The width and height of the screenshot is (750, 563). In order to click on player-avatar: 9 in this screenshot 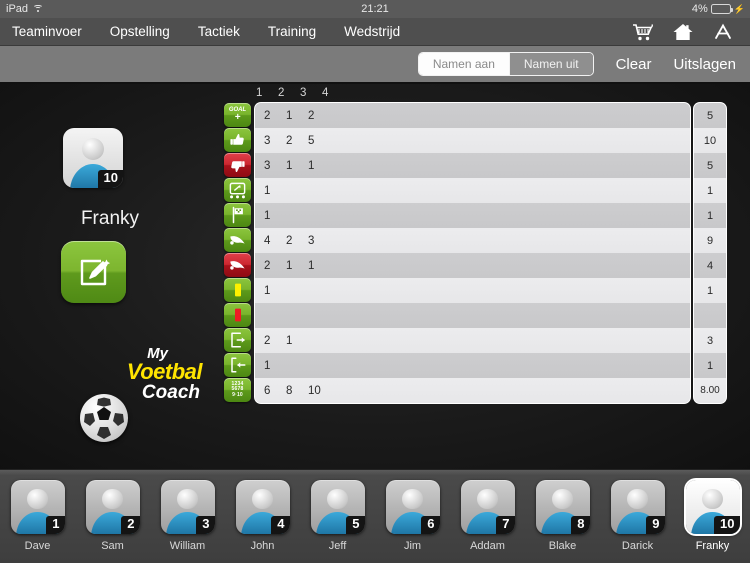, I will do `click(637, 507)`.